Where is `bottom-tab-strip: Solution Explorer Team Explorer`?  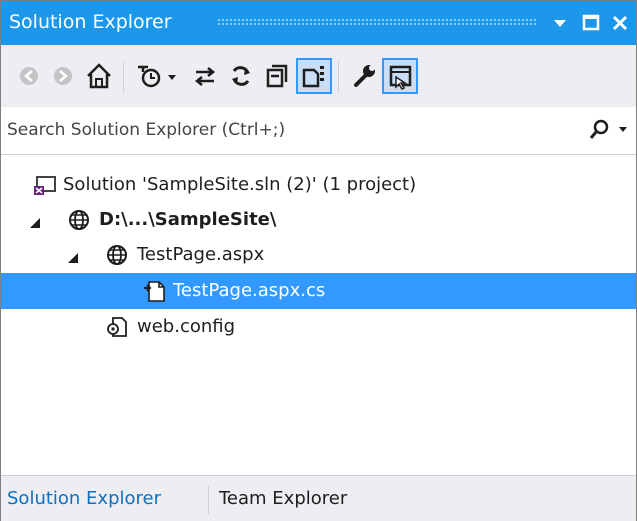 bottom-tab-strip: Solution Explorer Team Explorer is located at coordinates (318, 498).